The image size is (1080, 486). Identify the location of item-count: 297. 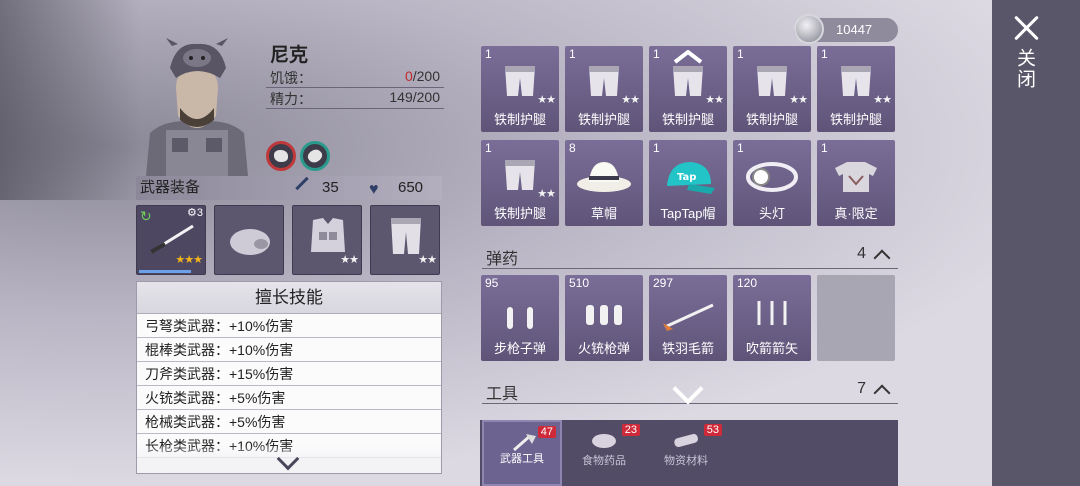
(663, 283).